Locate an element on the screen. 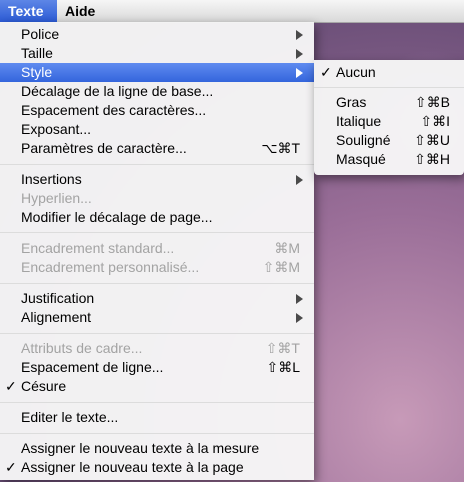 This screenshot has height=482, width=464. menu-item-label: Police is located at coordinates (40, 34).